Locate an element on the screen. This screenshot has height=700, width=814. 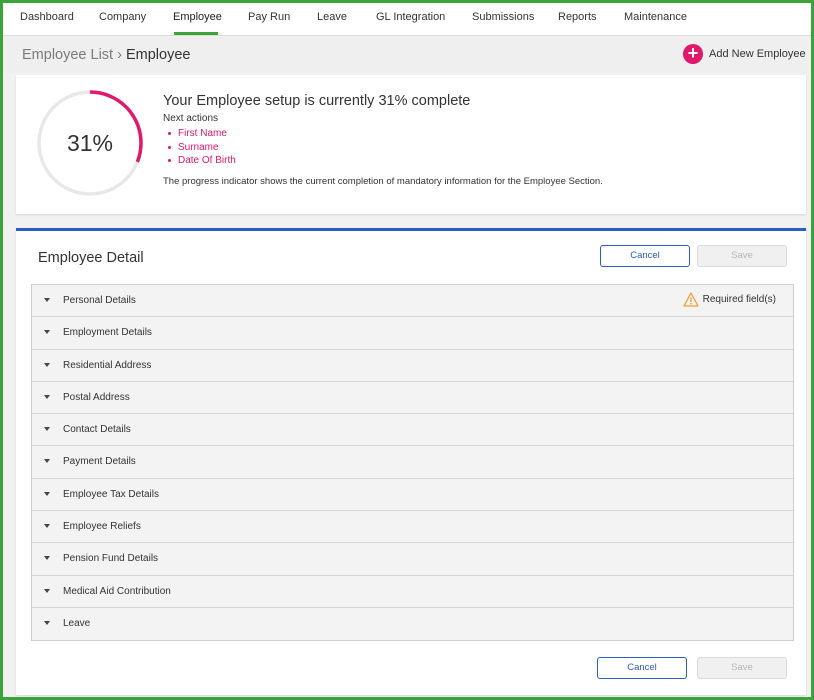
employee-detail-title: Employee Detail is located at coordinates (91, 258).